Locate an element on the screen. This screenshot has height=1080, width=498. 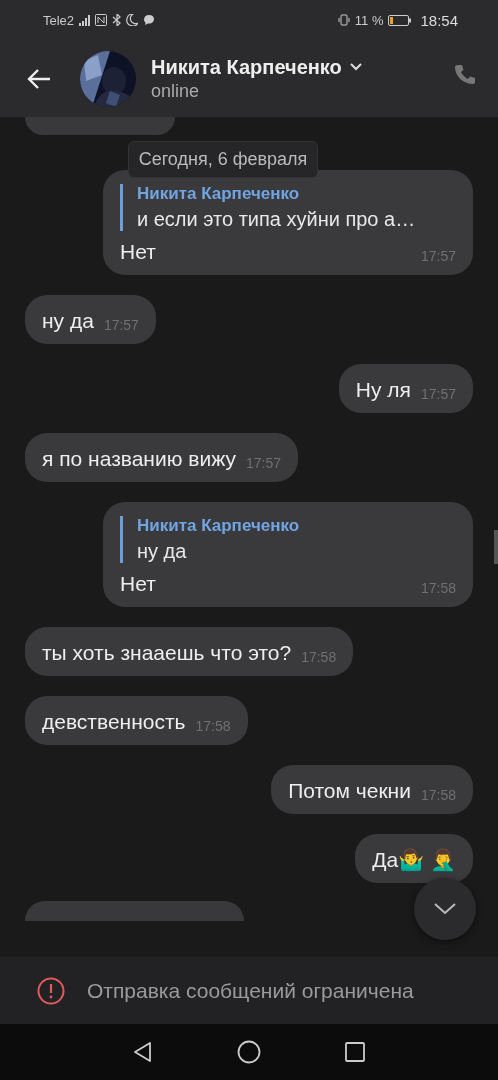
bluetooth-icon is located at coordinates (117, 20).